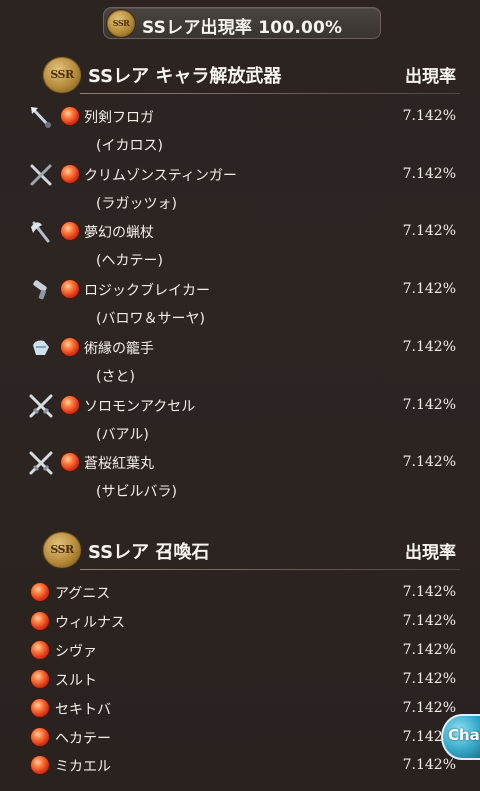  Describe the element at coordinates (41, 348) in the screenshot. I see `gauntlet-icon` at that location.